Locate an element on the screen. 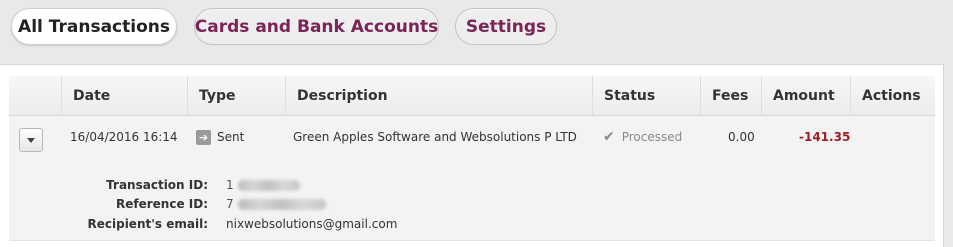 The height and width of the screenshot is (247, 953). recipient-email-label: Recipient's email: is located at coordinates (148, 224).